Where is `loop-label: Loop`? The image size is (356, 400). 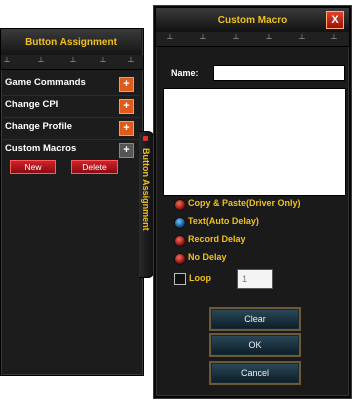 loop-label: Loop is located at coordinates (200, 278).